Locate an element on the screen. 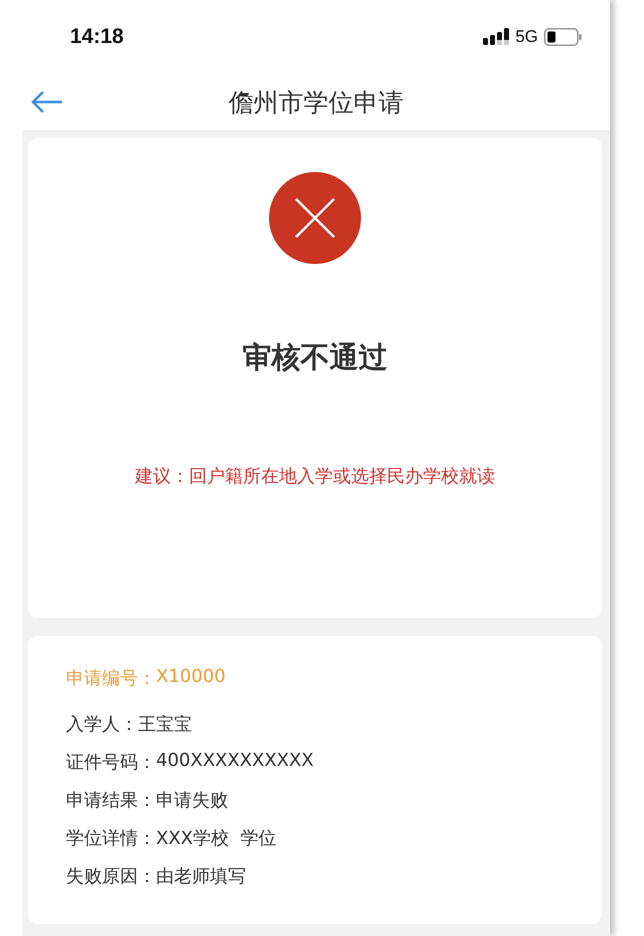 This screenshot has height=936, width=644. field-value: XXX学校 学位 is located at coordinates (216, 838).